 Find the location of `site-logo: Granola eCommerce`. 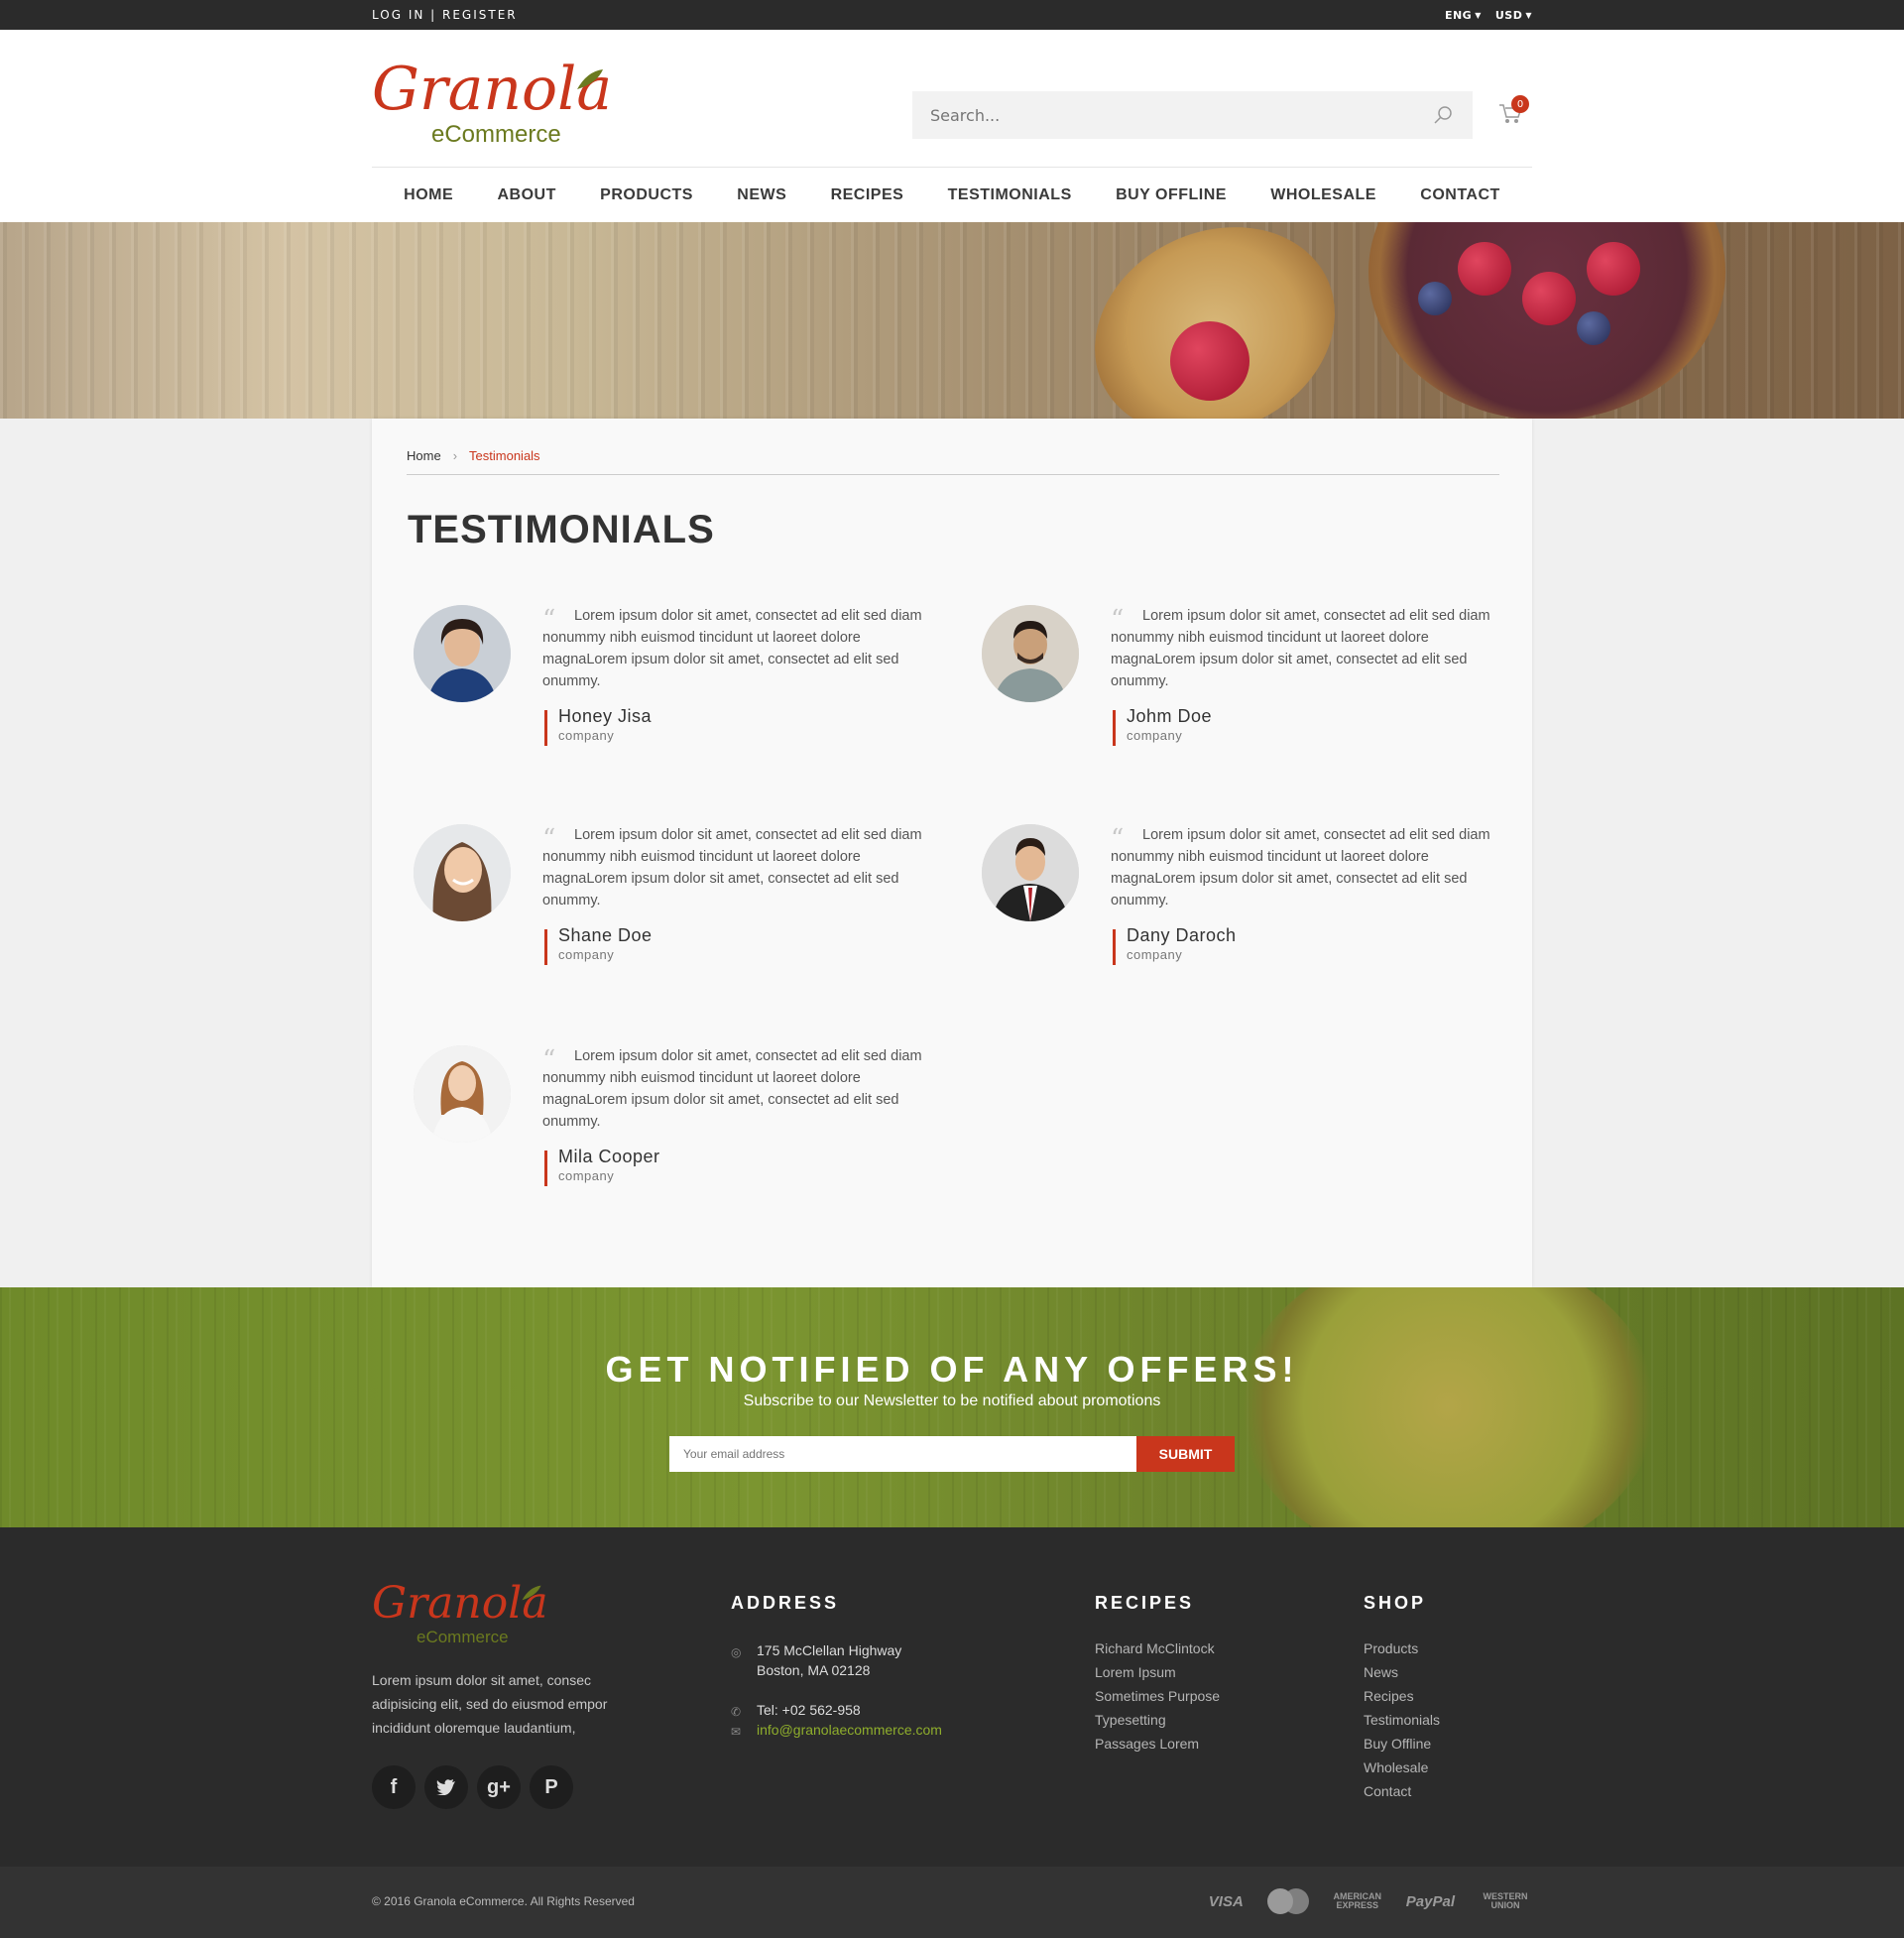

site-logo: Granola eCommerce is located at coordinates (492, 109).